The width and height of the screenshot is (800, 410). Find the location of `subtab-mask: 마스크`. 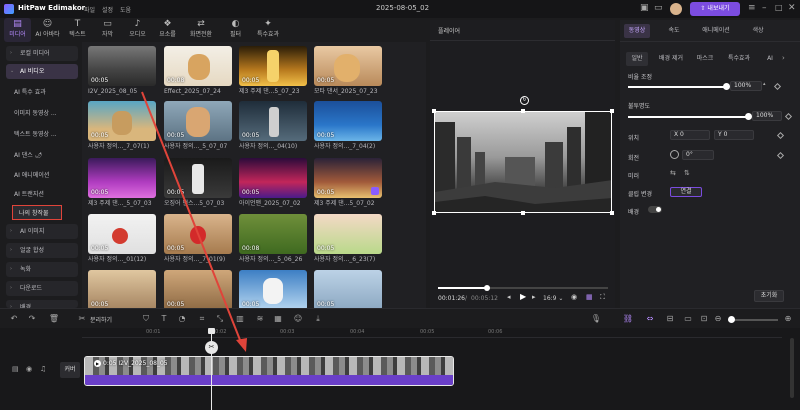

subtab-mask: 마스크 is located at coordinates (705, 59).